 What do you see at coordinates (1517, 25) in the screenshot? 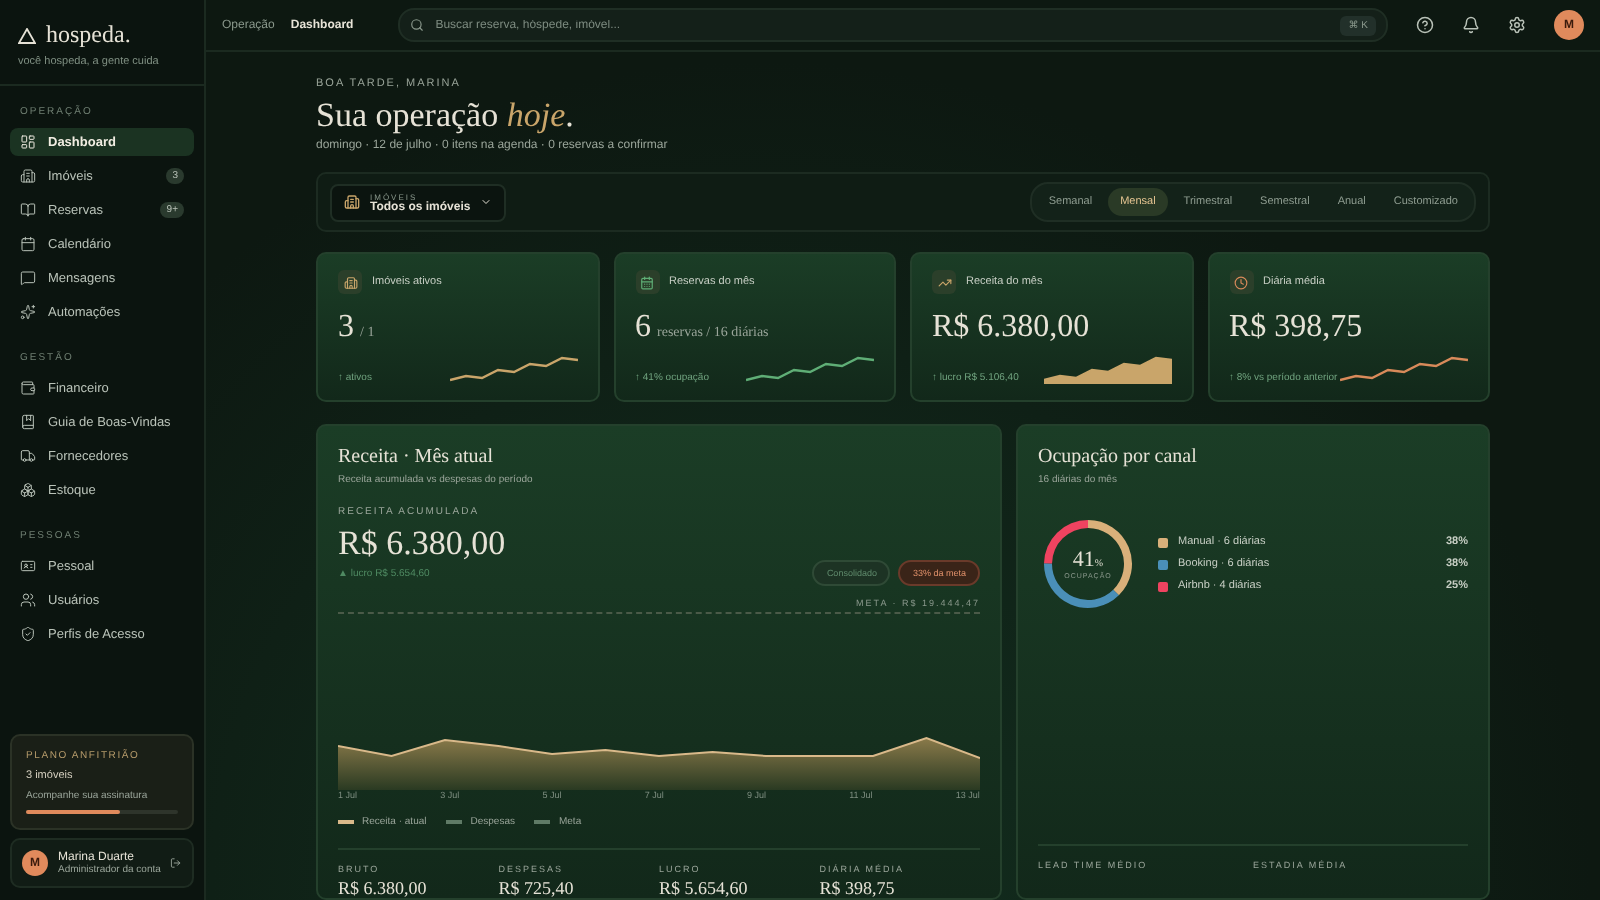
I see `settings-button` at bounding box center [1517, 25].